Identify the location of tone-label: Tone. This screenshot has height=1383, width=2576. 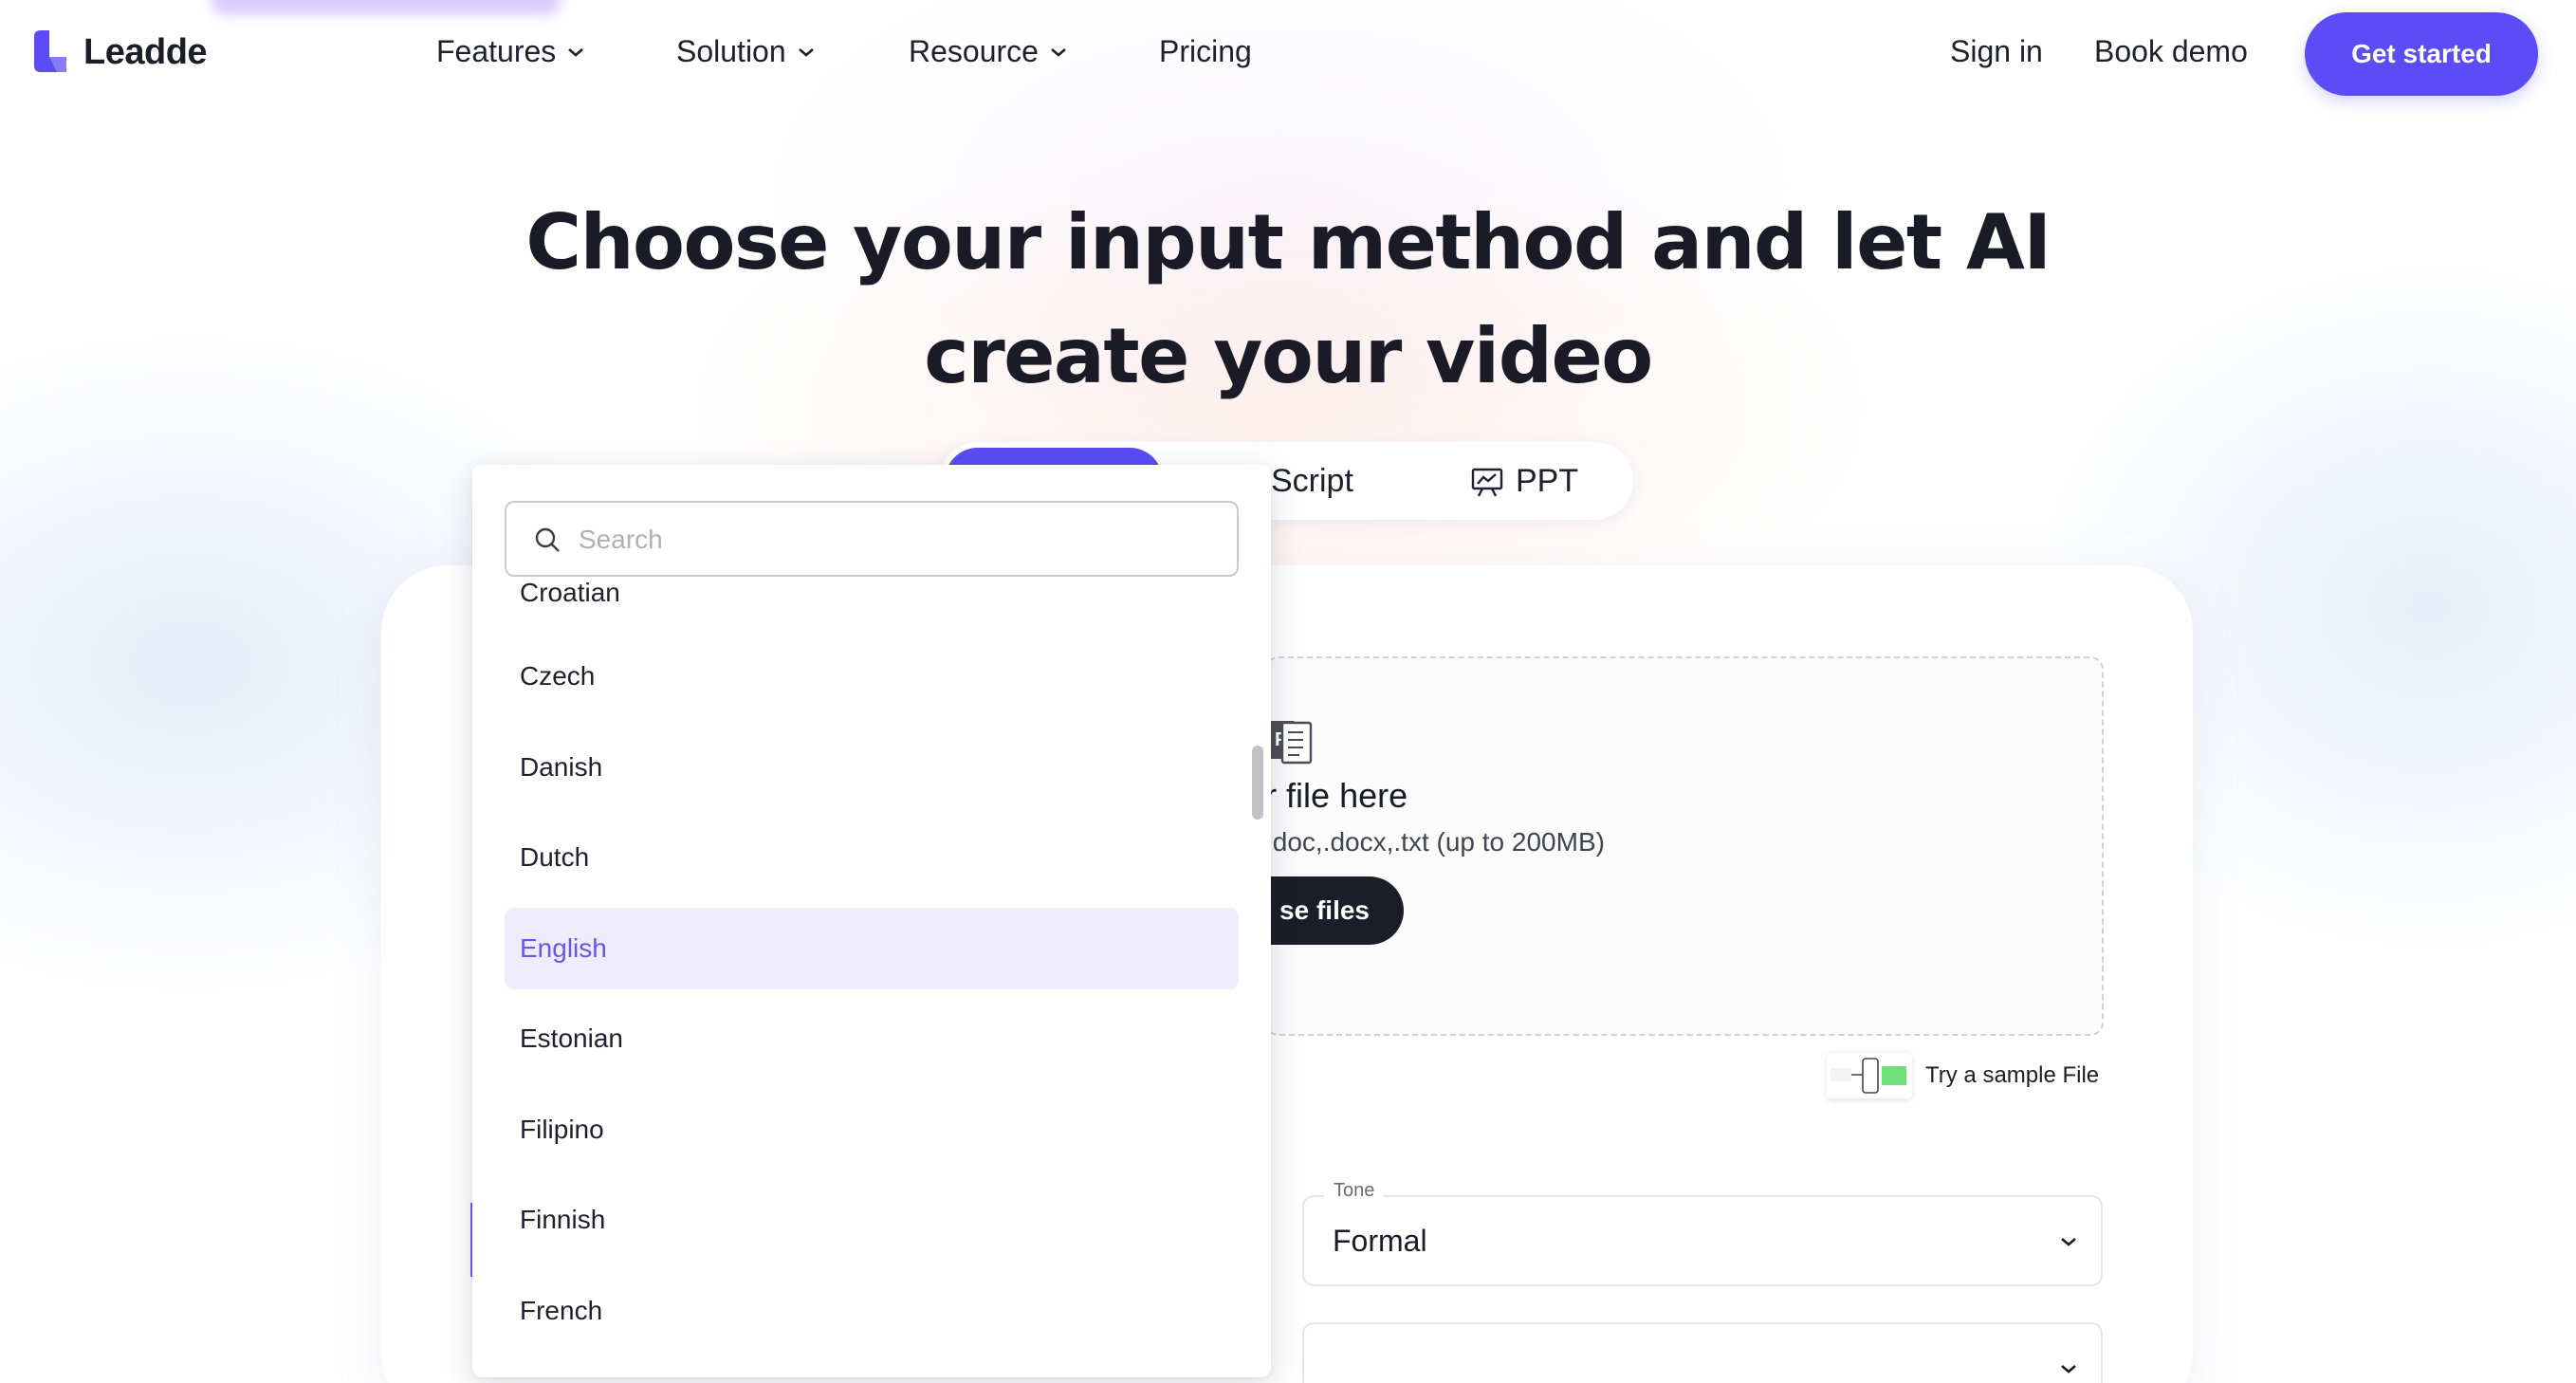
(1354, 1191).